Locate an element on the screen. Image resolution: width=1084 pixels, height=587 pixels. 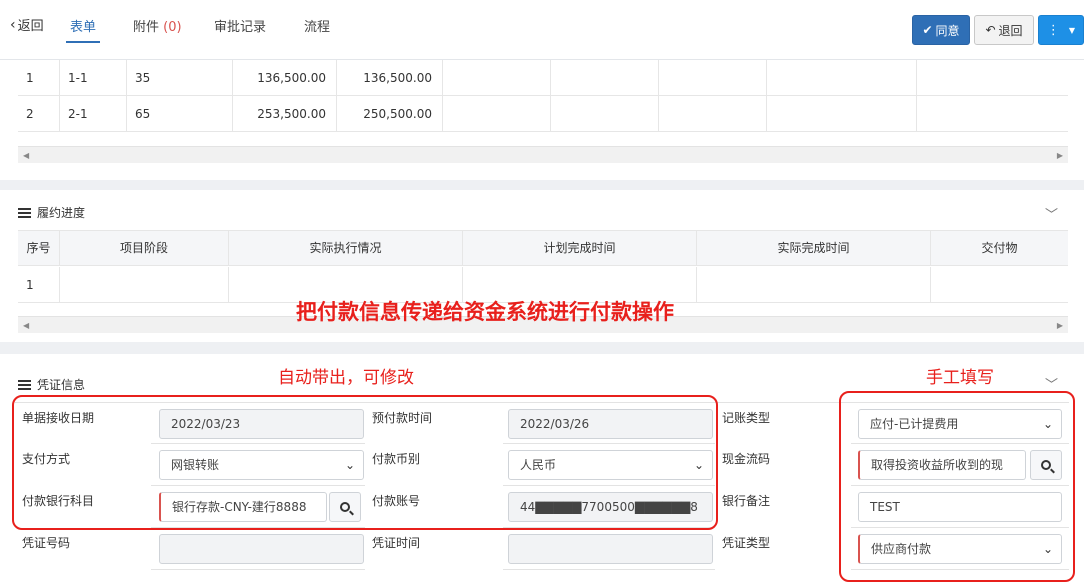
booking-type-label: 记账类型 is located at coordinates (783, 424).